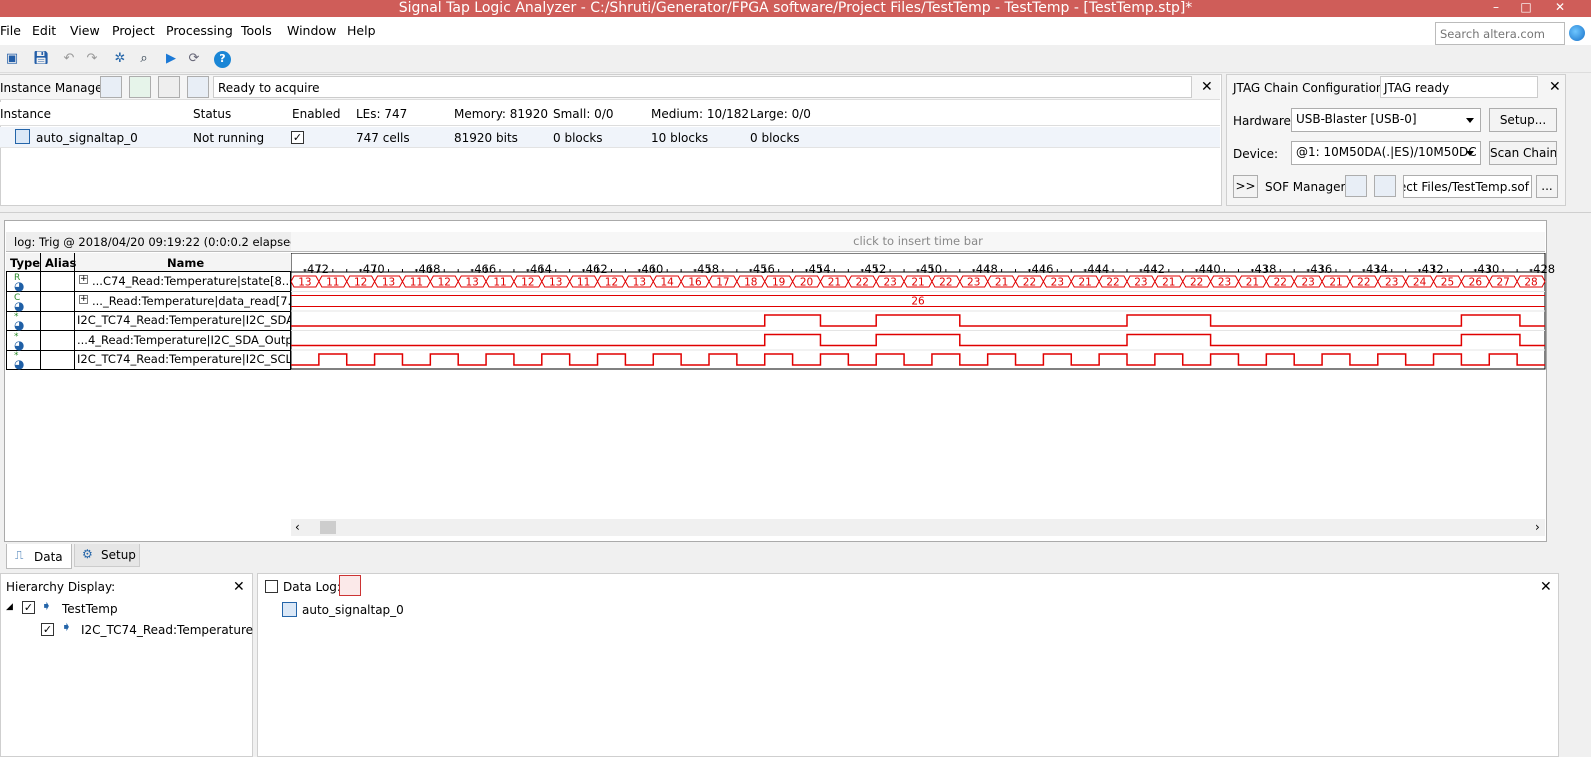  I want to click on instance-row, so click(610, 137).